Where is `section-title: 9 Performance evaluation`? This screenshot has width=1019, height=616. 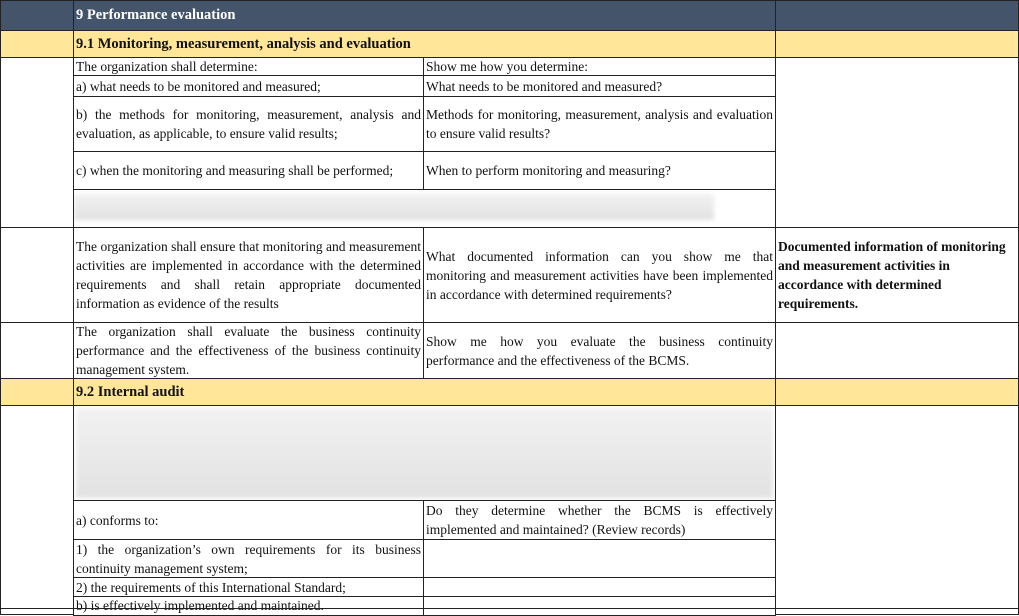 section-title: 9 Performance evaluation is located at coordinates (424, 15).